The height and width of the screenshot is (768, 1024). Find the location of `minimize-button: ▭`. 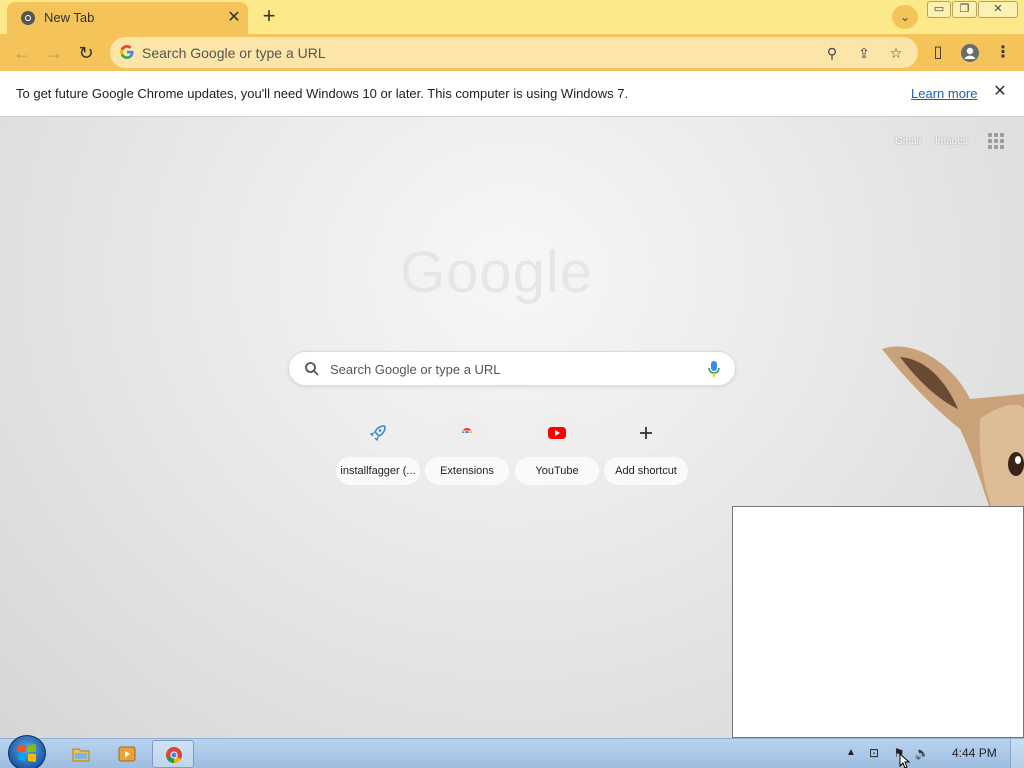

minimize-button: ▭ is located at coordinates (939, 9).